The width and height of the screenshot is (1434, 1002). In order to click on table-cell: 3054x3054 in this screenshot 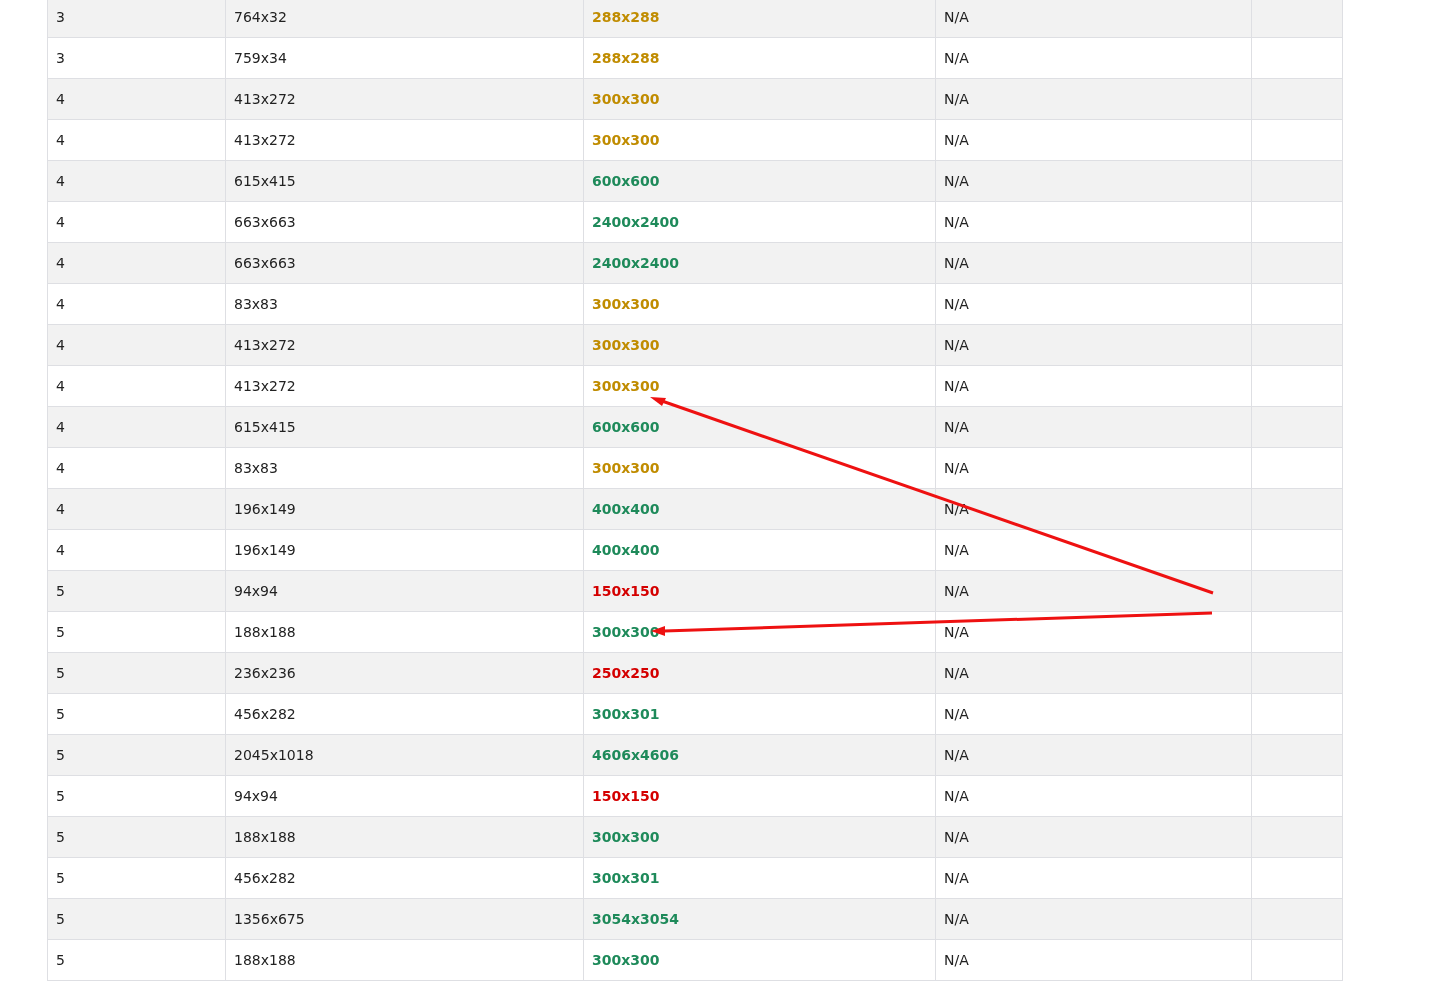, I will do `click(759, 919)`.